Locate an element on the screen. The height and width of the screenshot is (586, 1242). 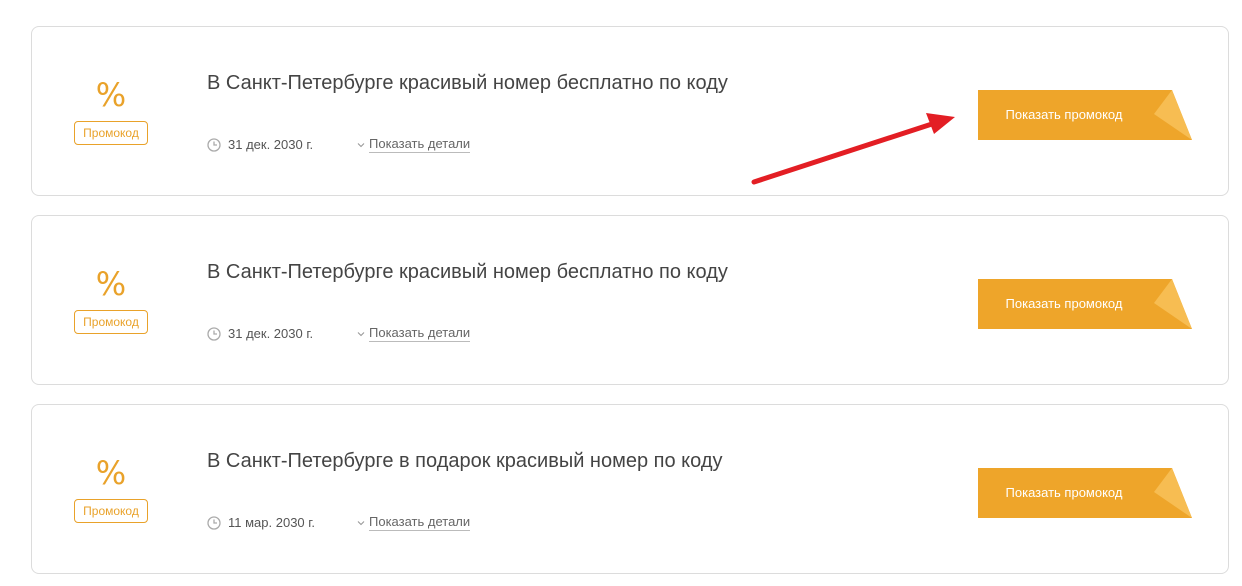
offer-meta: 11 мар. 2030 г. Показать детали is located at coordinates (339, 522).